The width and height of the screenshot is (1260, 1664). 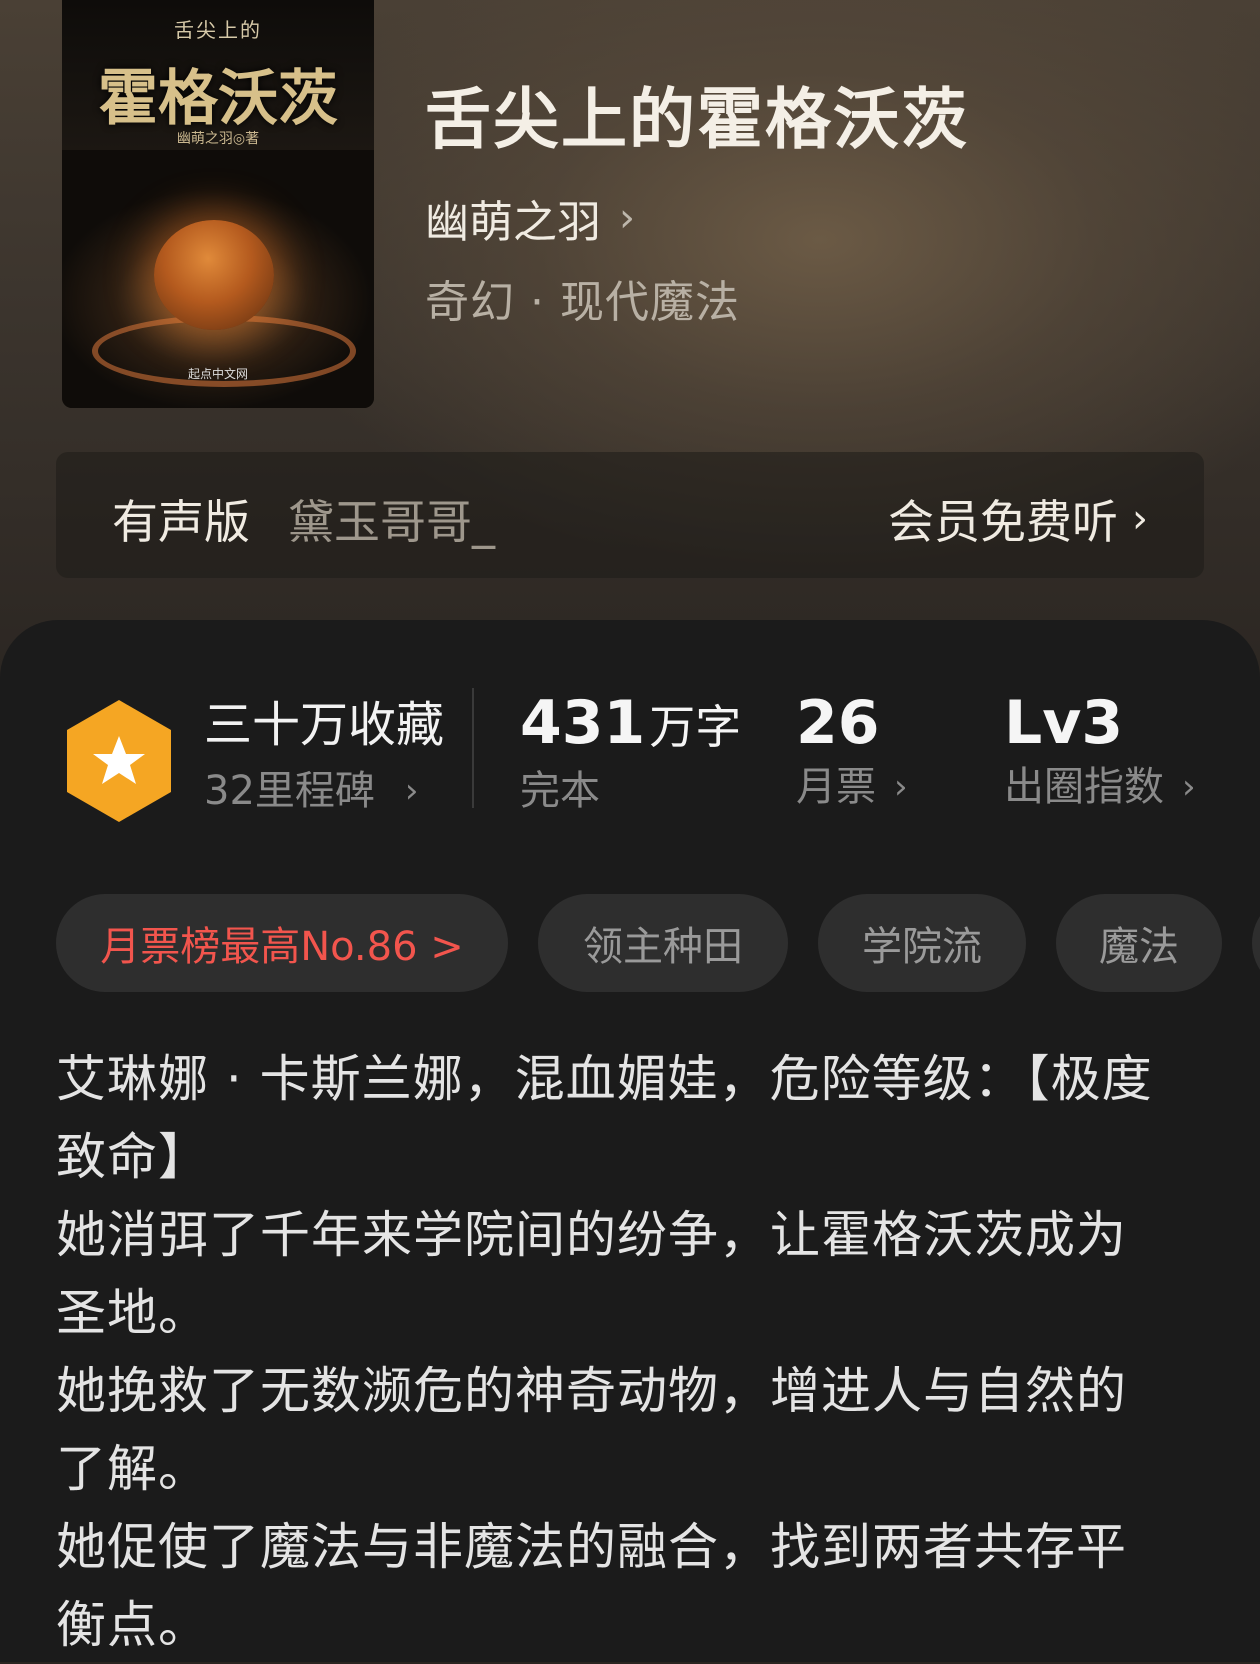 I want to click on milestones-label: 32里程碑, so click(x=289, y=791).